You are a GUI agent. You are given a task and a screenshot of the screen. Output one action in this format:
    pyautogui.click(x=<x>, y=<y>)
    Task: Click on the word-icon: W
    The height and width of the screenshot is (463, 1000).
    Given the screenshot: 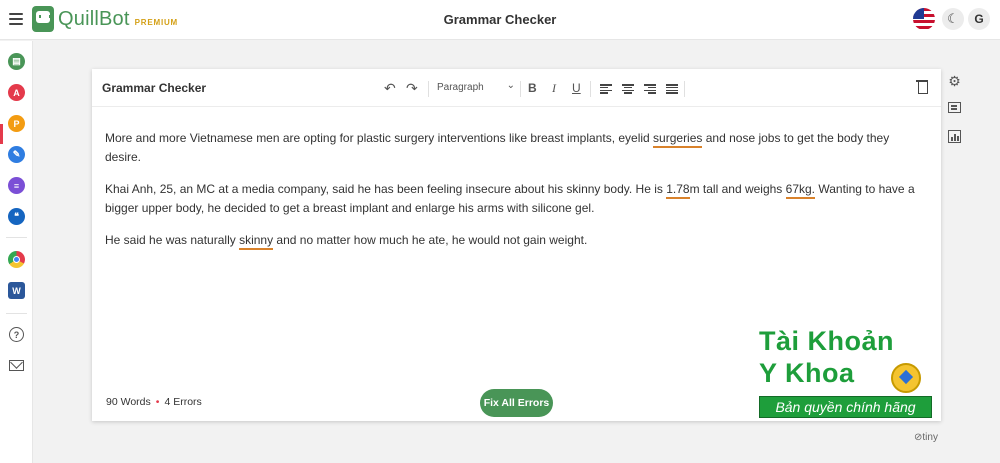 What is the action you would take?
    pyautogui.click(x=16, y=290)
    